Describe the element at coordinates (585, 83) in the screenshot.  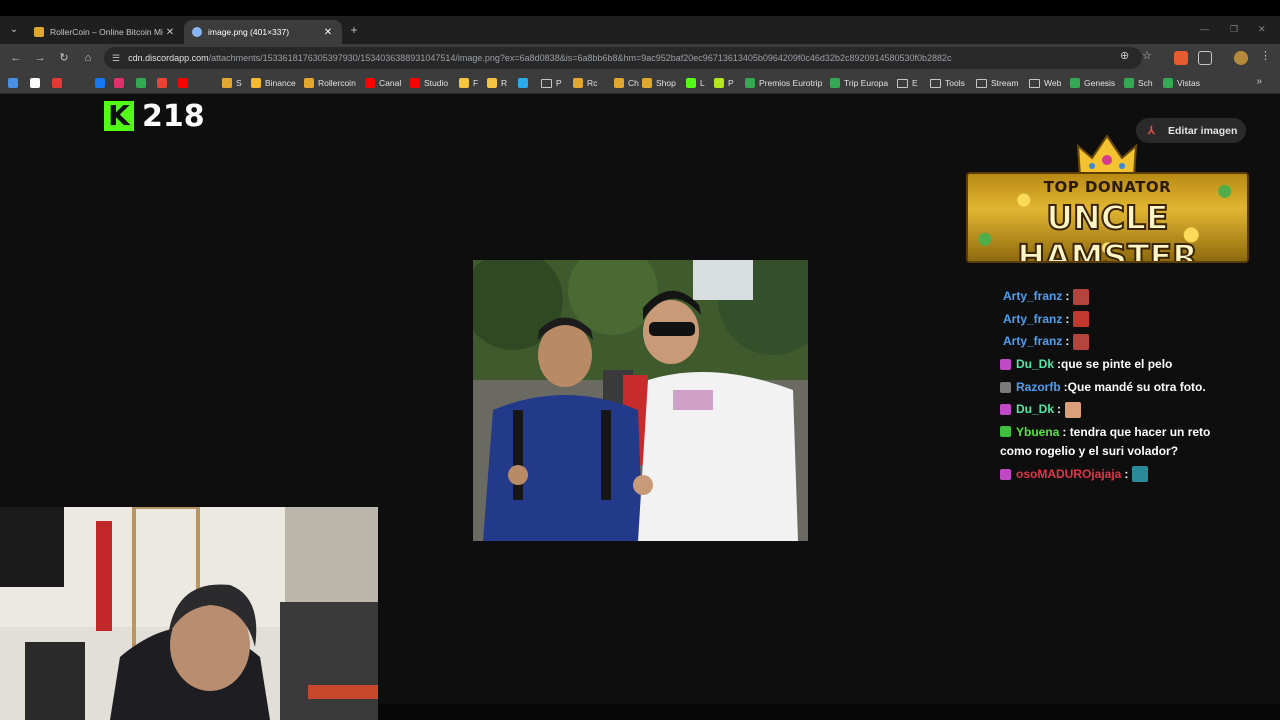
I see `bookmark-item: Rc` at that location.